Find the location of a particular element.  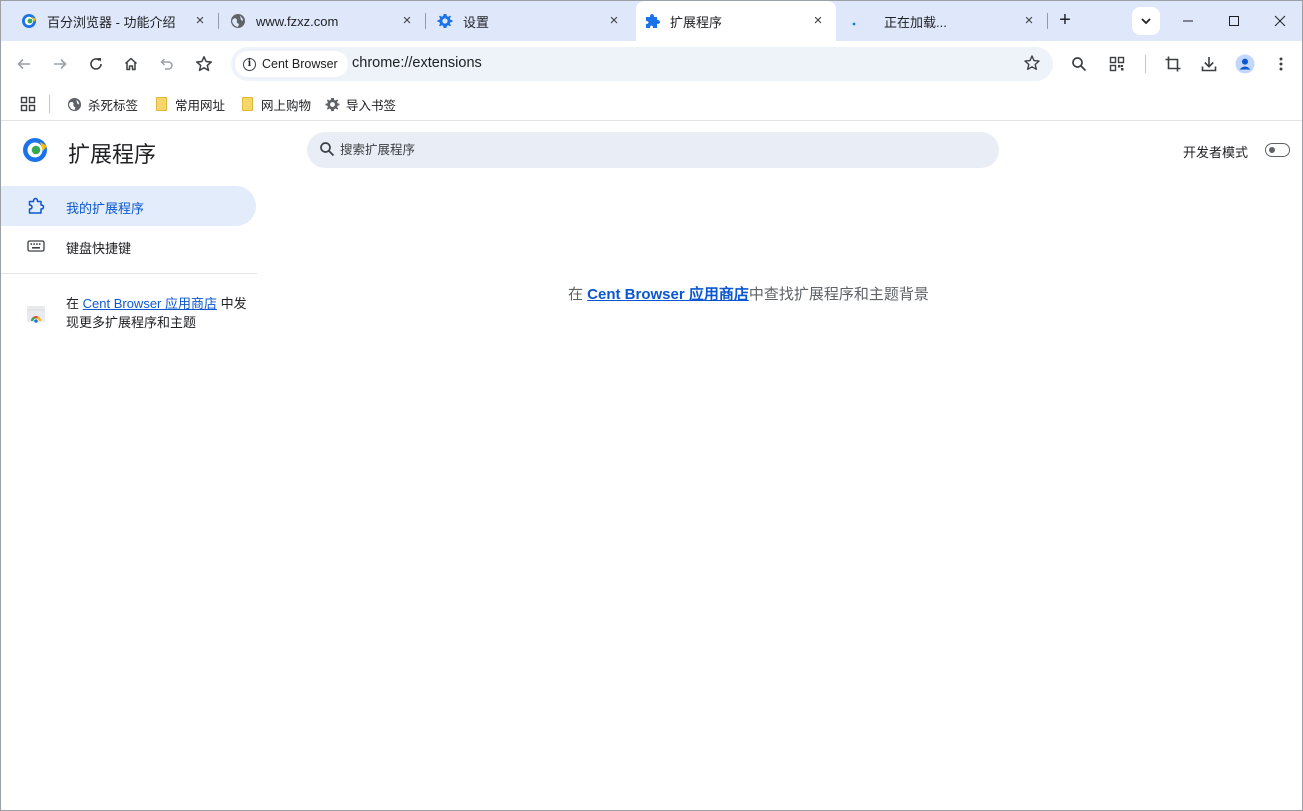

crop-button is located at coordinates (1173, 64).